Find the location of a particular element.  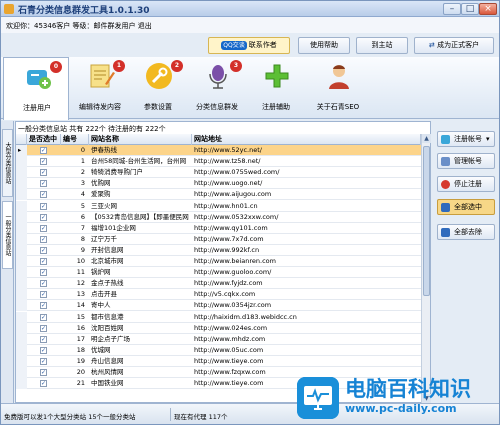

minimize-button: – is located at coordinates (452, 9).